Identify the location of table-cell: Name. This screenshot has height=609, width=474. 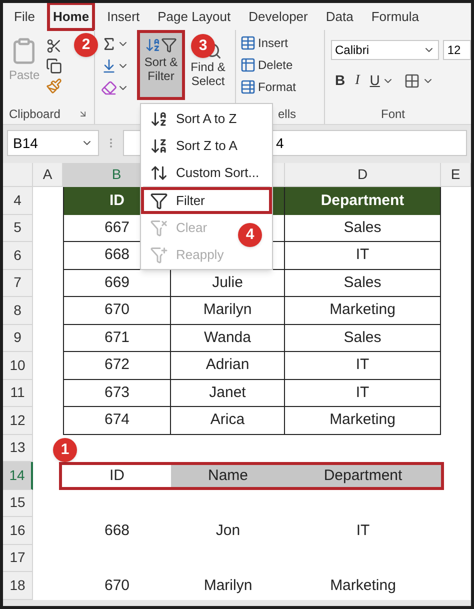
(228, 475).